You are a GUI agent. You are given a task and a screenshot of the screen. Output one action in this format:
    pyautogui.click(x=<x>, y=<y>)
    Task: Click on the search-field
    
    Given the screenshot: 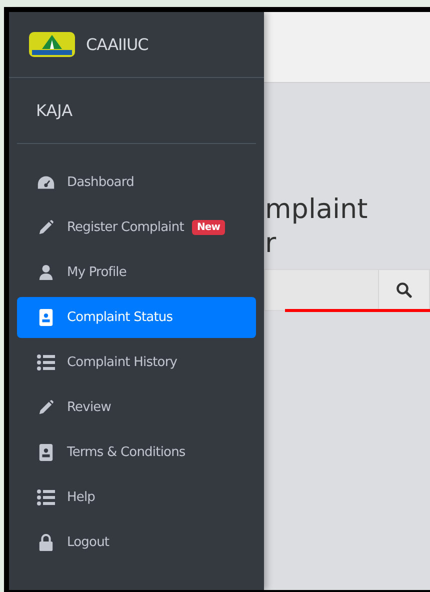 What is the action you would take?
    pyautogui.click(x=321, y=290)
    